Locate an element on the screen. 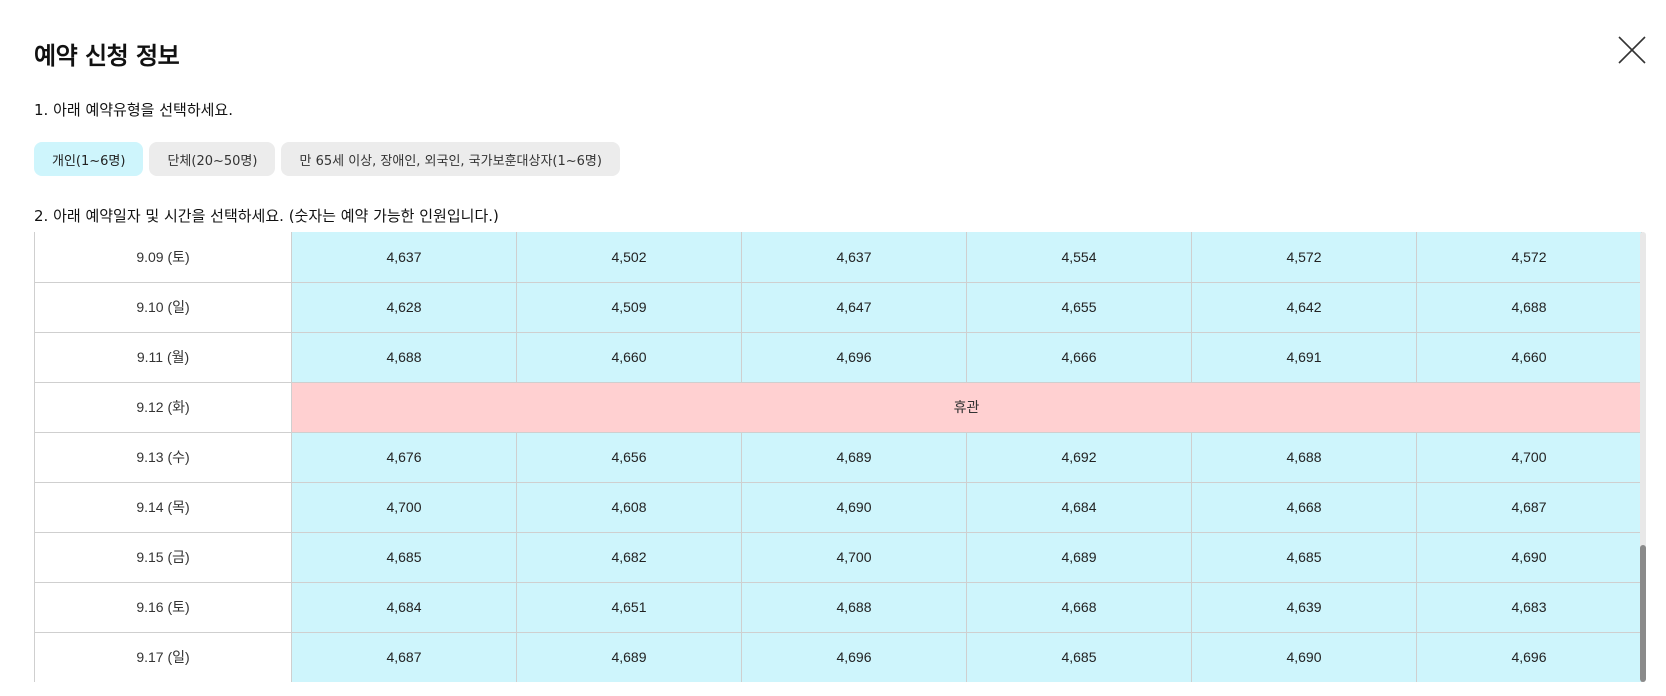  time-slot-cell: 4,642 is located at coordinates (1304, 307).